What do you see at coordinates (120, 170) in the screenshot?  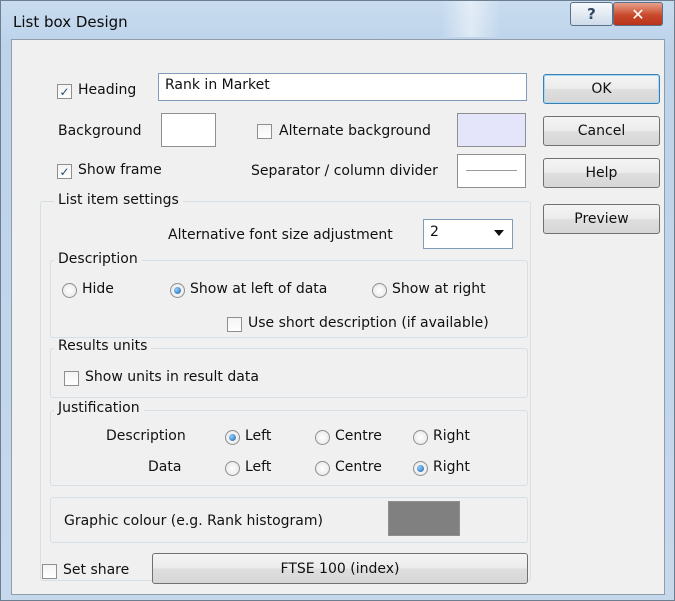 I see `show-frame-label: Show frame` at bounding box center [120, 170].